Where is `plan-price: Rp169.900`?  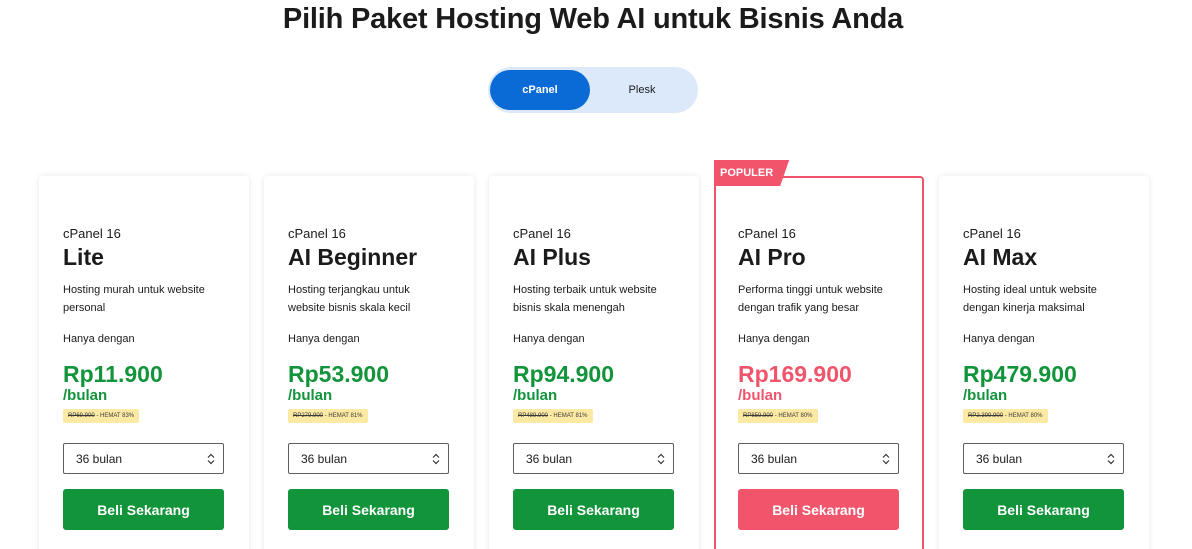
plan-price: Rp169.900 is located at coordinates (795, 374).